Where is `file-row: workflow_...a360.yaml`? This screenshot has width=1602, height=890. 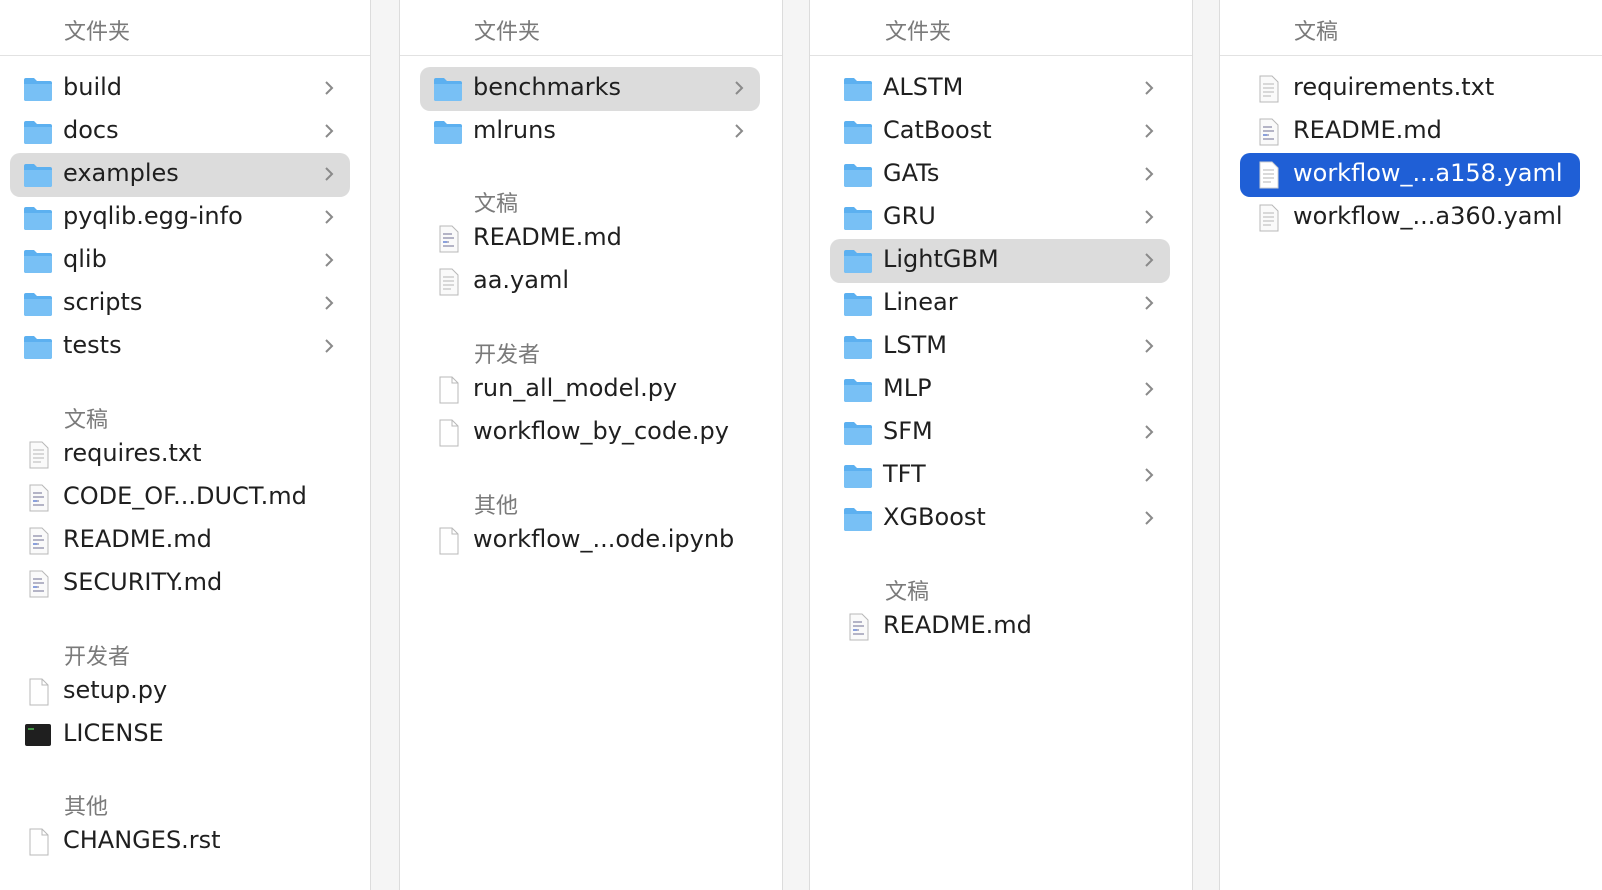 file-row: workflow_...a360.yaml is located at coordinates (1410, 218).